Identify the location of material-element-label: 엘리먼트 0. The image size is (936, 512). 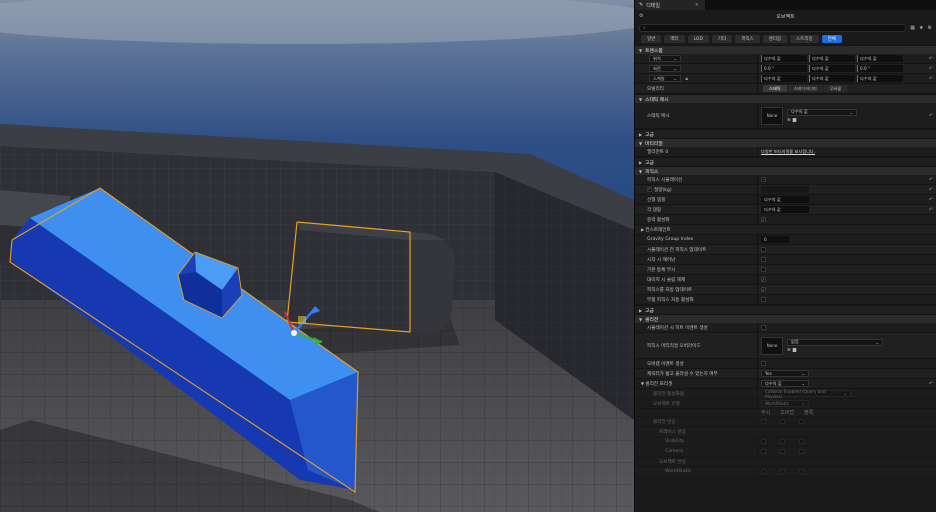
(658, 152).